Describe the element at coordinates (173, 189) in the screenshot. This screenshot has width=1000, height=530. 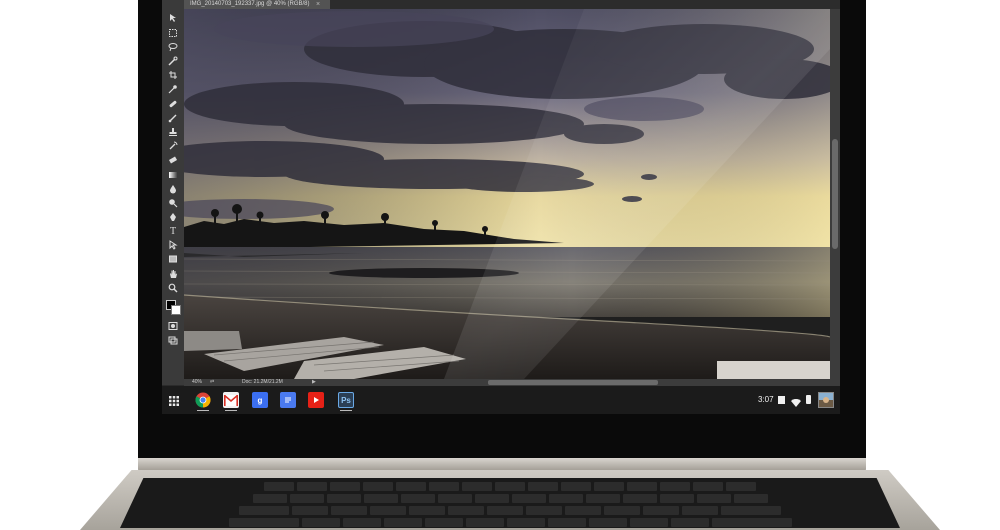
I see `blur-tool-icon` at that location.